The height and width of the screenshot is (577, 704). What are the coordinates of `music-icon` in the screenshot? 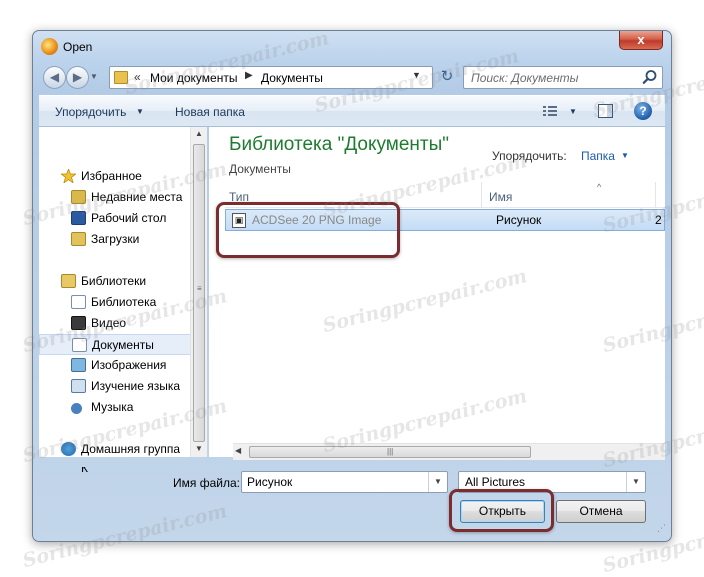 It's located at (76, 408).